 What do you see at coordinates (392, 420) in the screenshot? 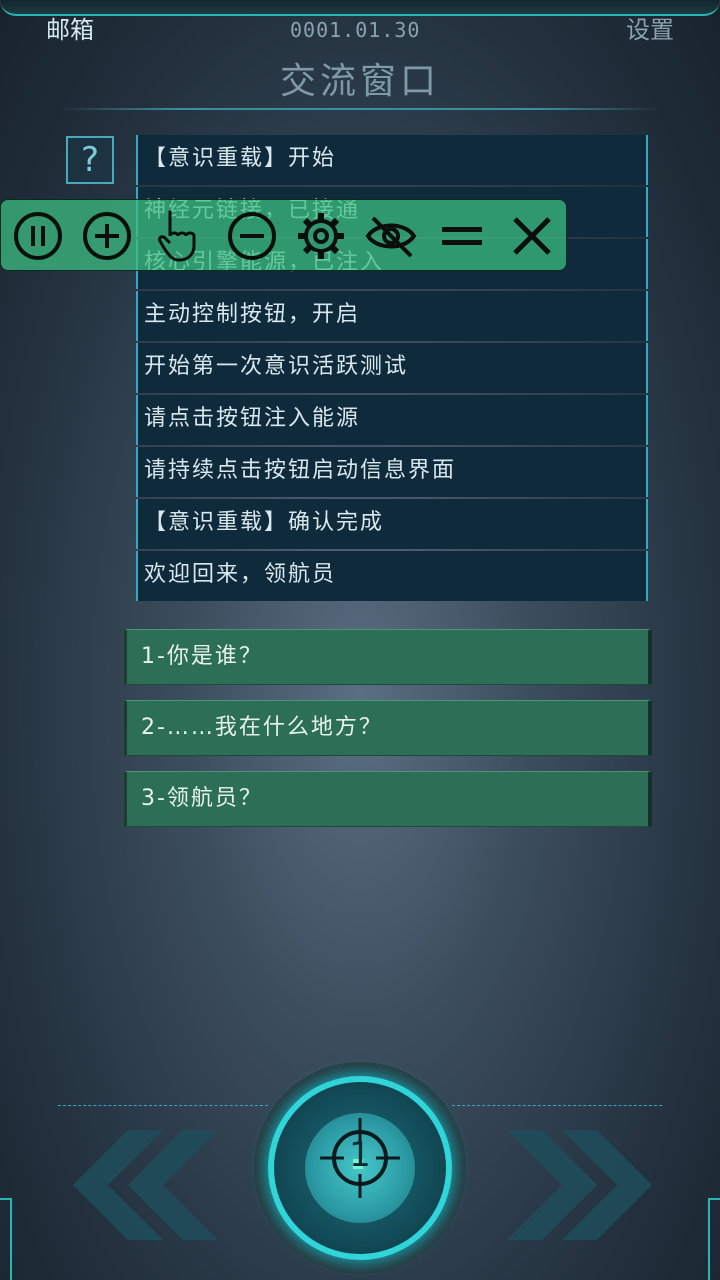
I see `log-message: 请点击按钮注入能源` at bounding box center [392, 420].